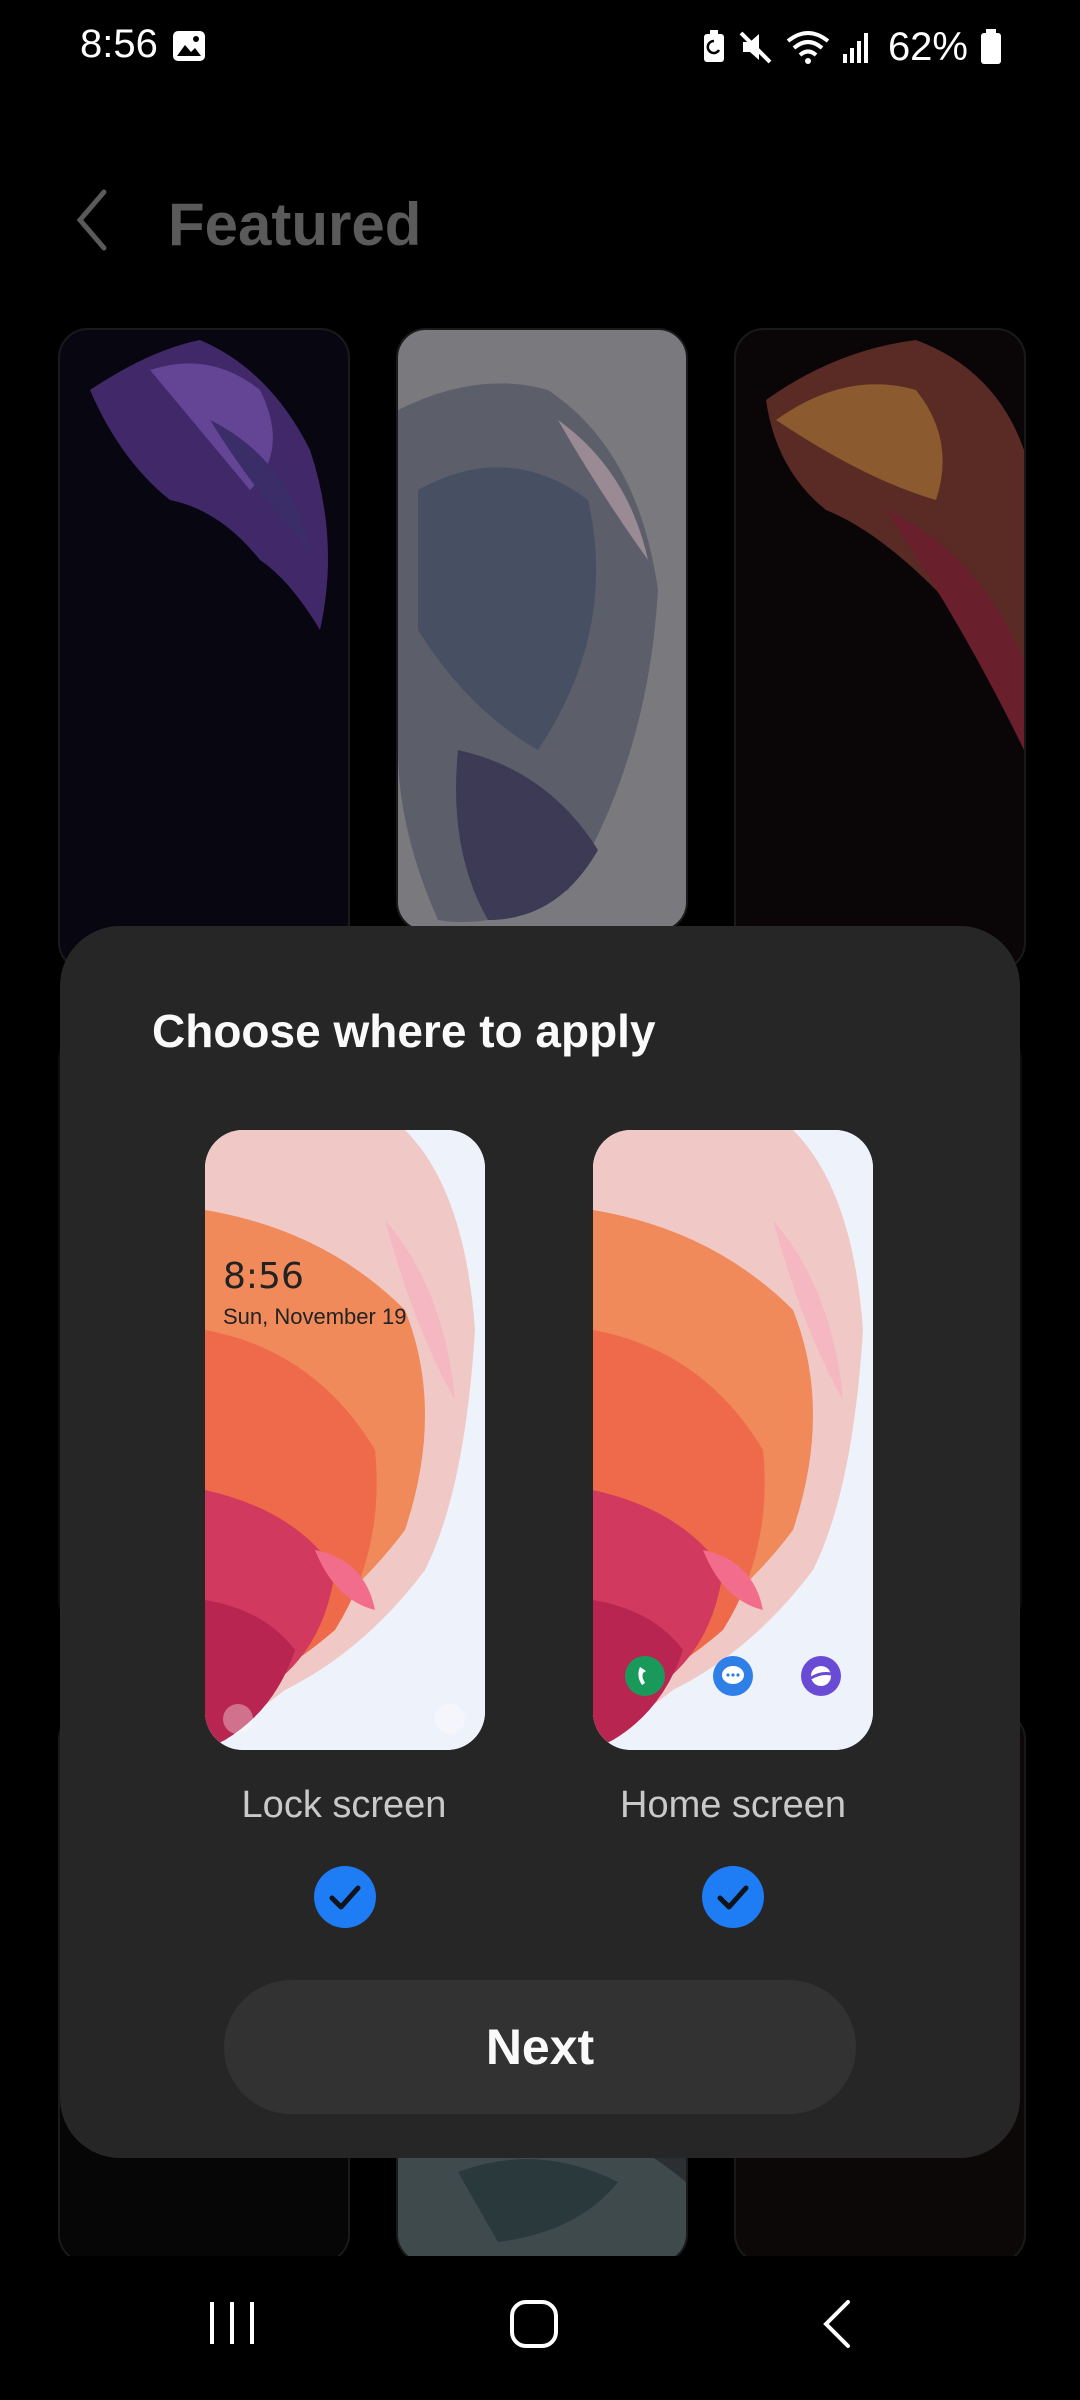 Image resolution: width=1080 pixels, height=2400 pixels. What do you see at coordinates (733, 1676) in the screenshot?
I see `messages-app-icon` at bounding box center [733, 1676].